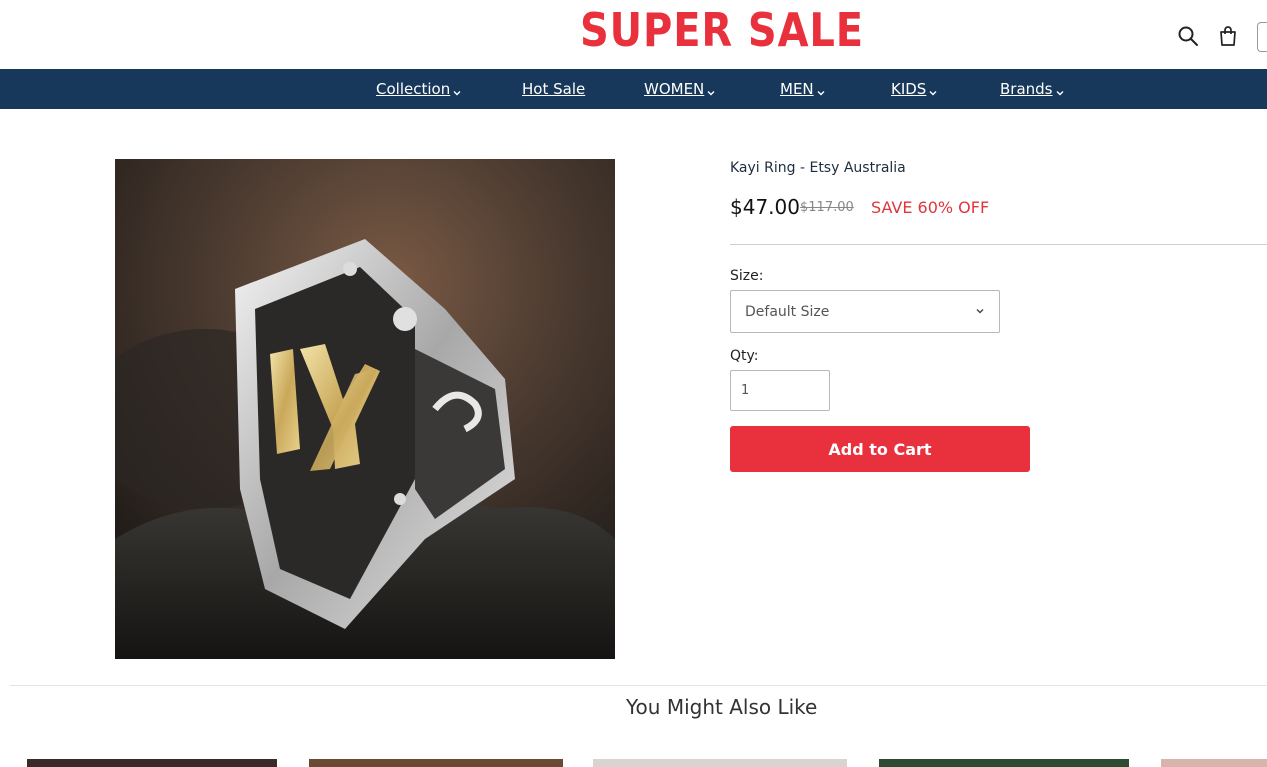 The width and height of the screenshot is (1267, 767). Describe the element at coordinates (930, 207) in the screenshot. I see `save-badge: SAVE 60% OFF` at that location.